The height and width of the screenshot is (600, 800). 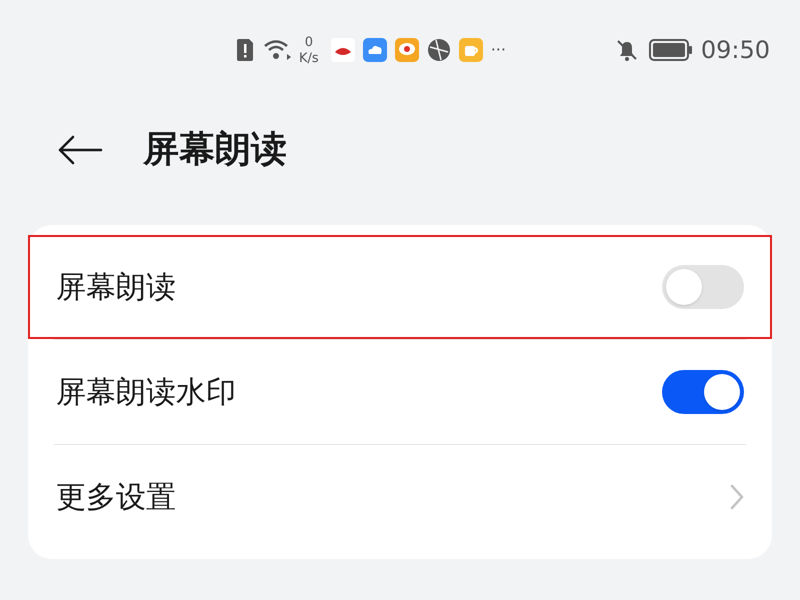 What do you see at coordinates (309, 58) in the screenshot?
I see `network-speed-unit: K/s` at bounding box center [309, 58].